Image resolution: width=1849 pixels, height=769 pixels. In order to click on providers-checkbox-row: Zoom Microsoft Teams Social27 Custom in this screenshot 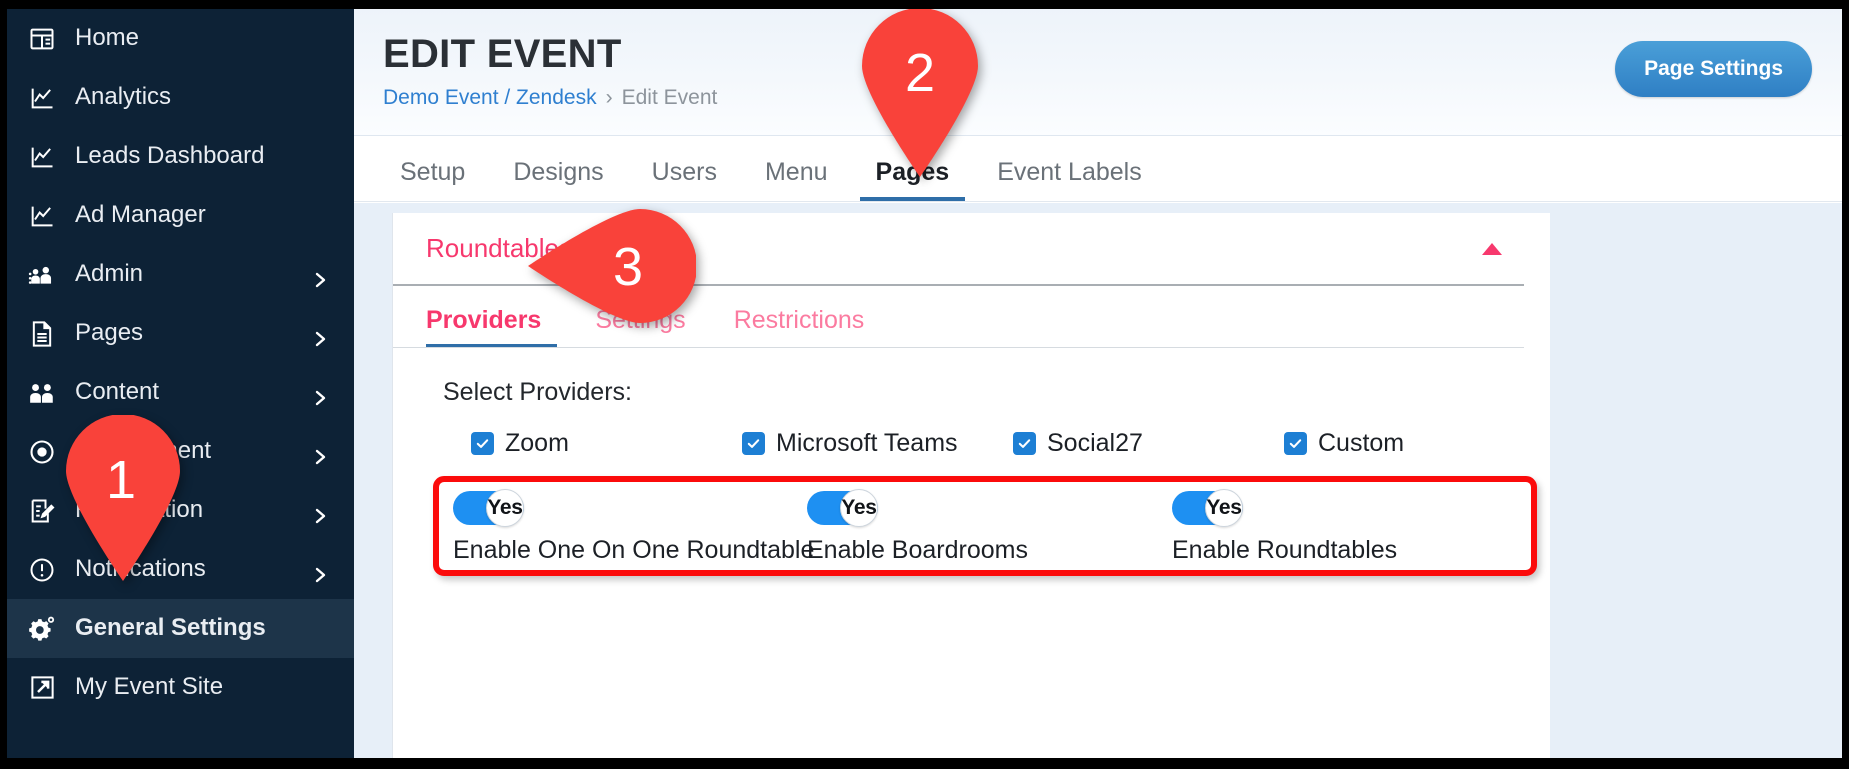, I will do `click(1010, 443)`.